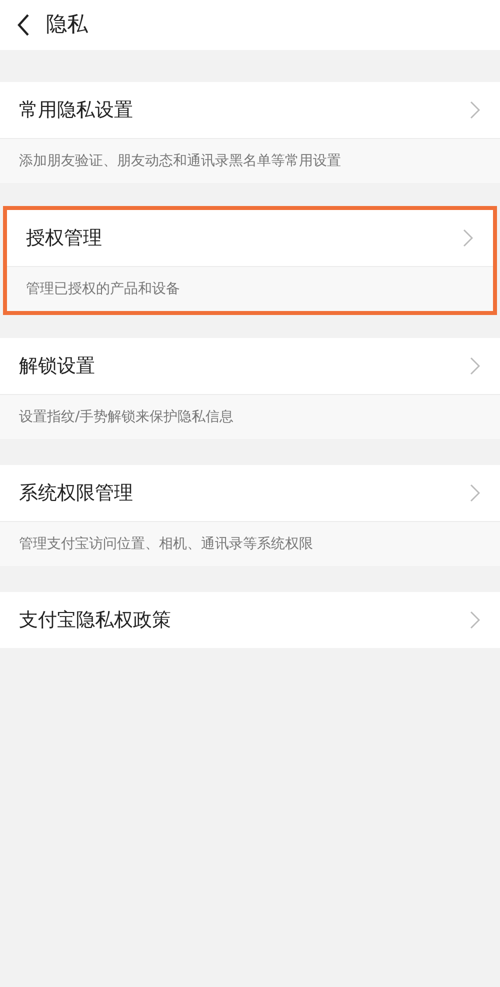 The image size is (500, 987). Describe the element at coordinates (57, 366) in the screenshot. I see `row-title: 解锁设置` at that location.